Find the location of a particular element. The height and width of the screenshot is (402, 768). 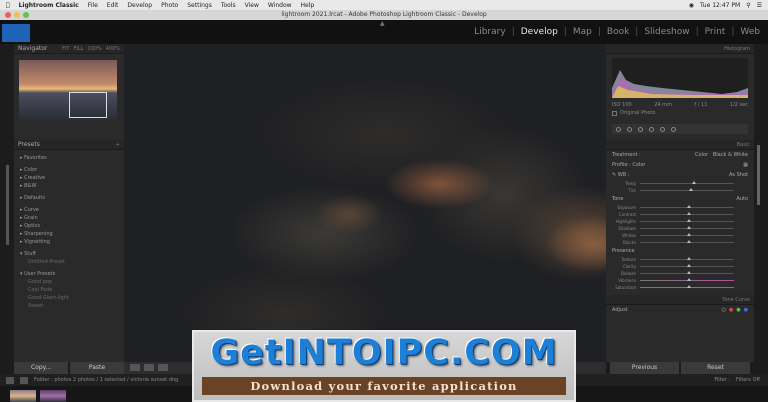

profile-browser-icon: ▦ is located at coordinates (745, 165).